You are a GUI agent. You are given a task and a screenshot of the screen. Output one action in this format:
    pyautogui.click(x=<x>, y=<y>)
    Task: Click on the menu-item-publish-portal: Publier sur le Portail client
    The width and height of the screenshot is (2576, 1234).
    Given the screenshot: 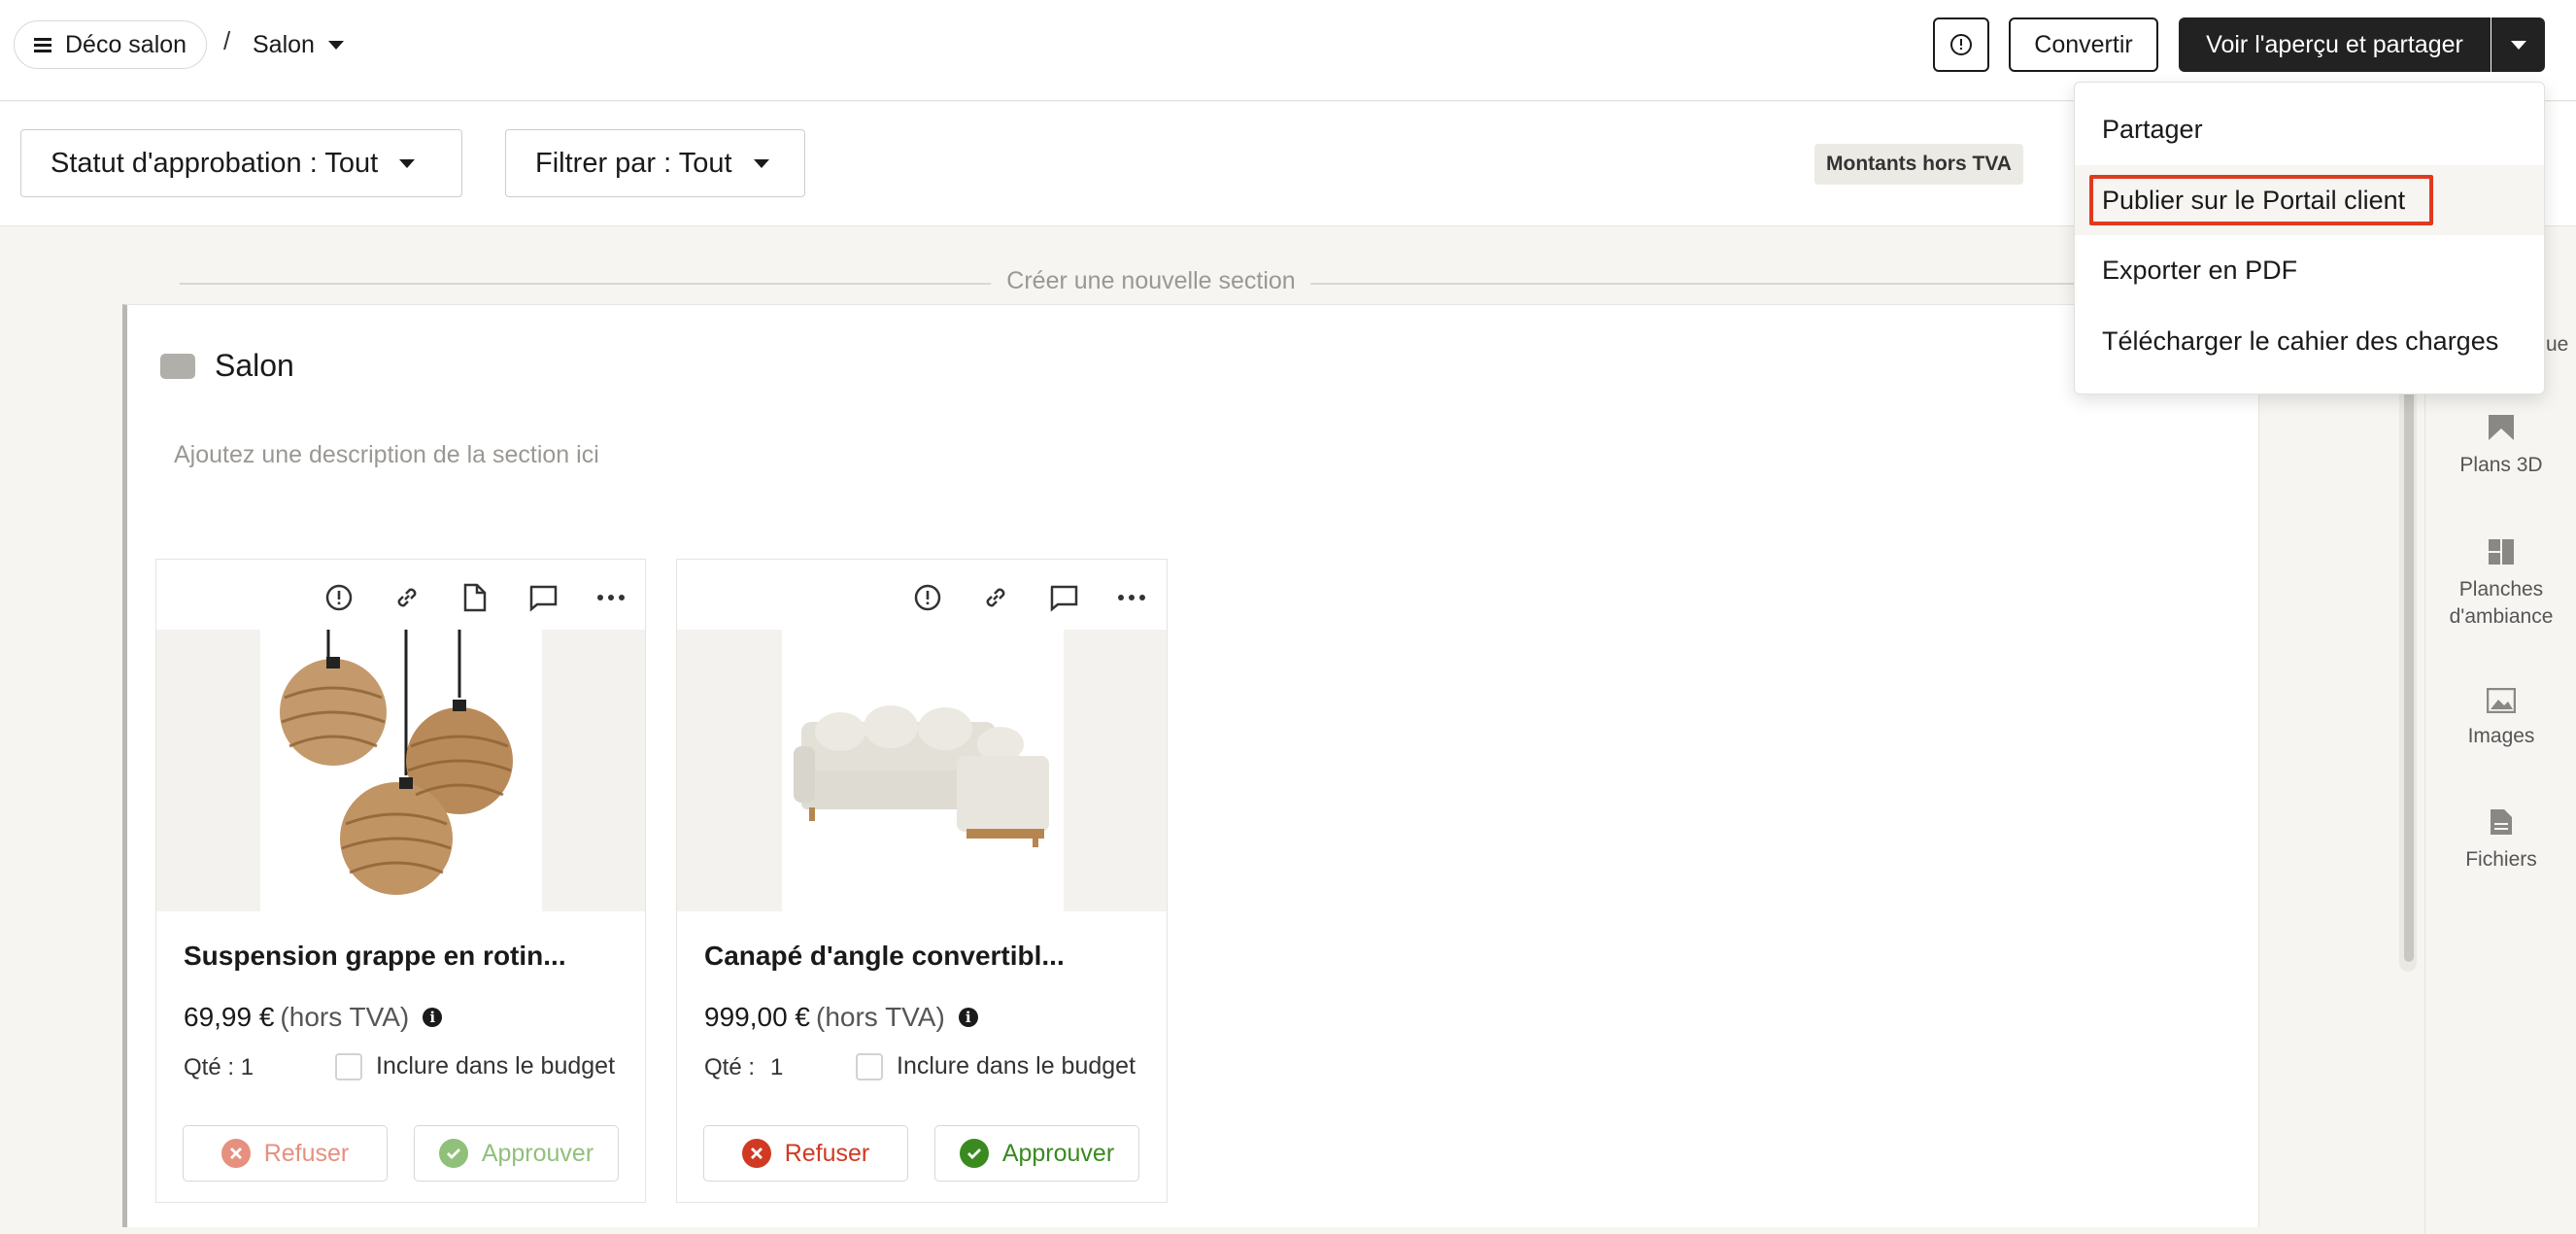 What is the action you would take?
    pyautogui.click(x=2309, y=200)
    